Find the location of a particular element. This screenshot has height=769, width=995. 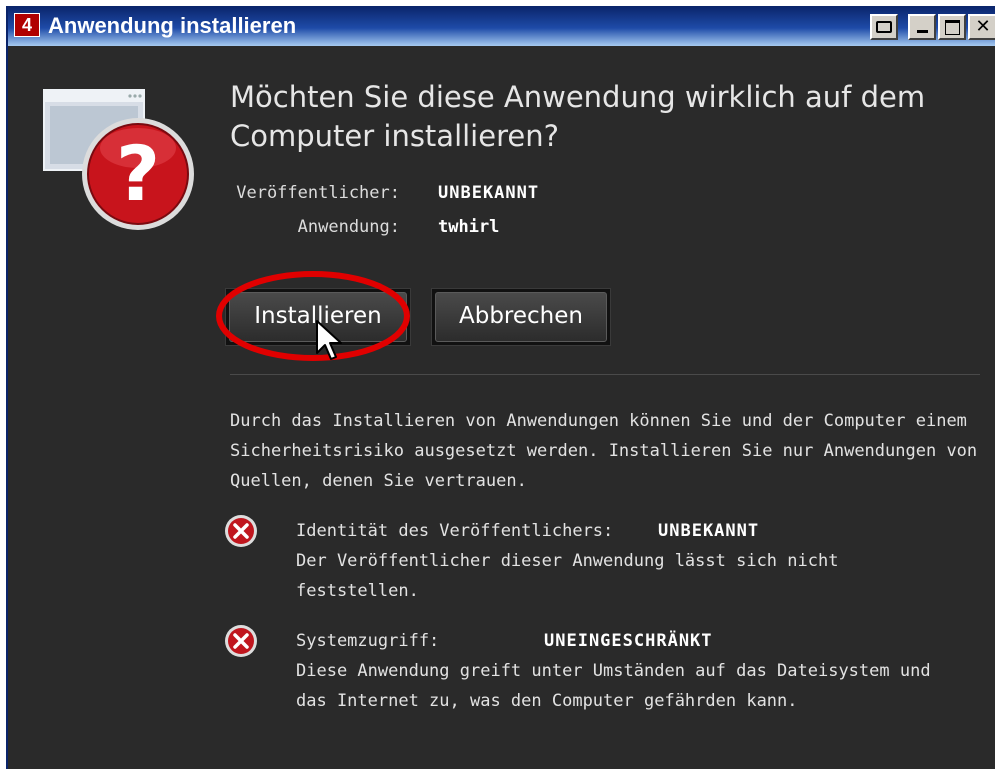

close-icon: ✕ is located at coordinates (983, 26).